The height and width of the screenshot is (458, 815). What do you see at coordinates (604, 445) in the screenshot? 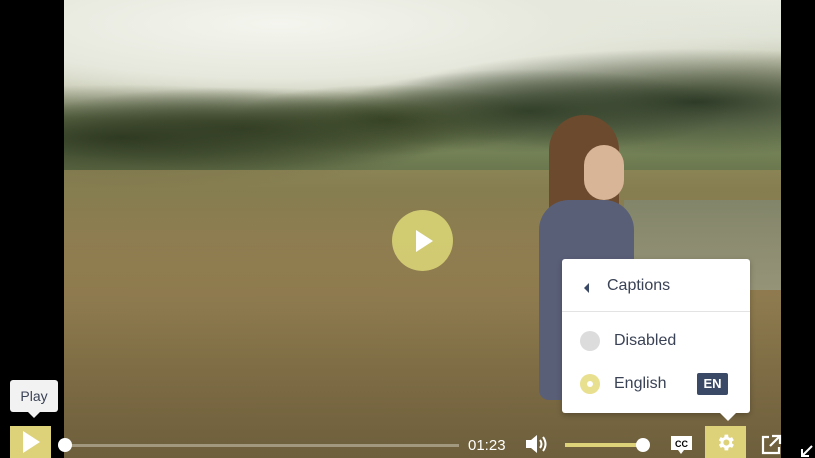
I see `volume-slider` at bounding box center [604, 445].